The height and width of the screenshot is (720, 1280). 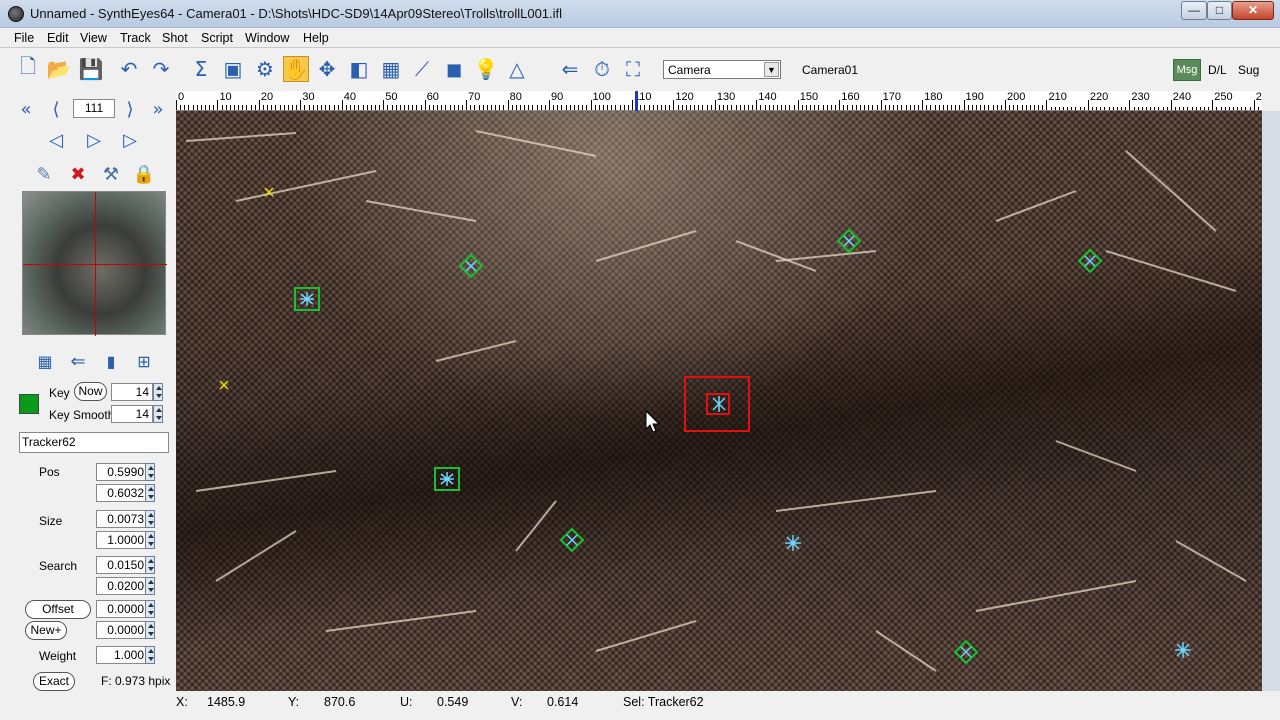 I want to click on open-folder-icon: 📂, so click(x=59, y=69).